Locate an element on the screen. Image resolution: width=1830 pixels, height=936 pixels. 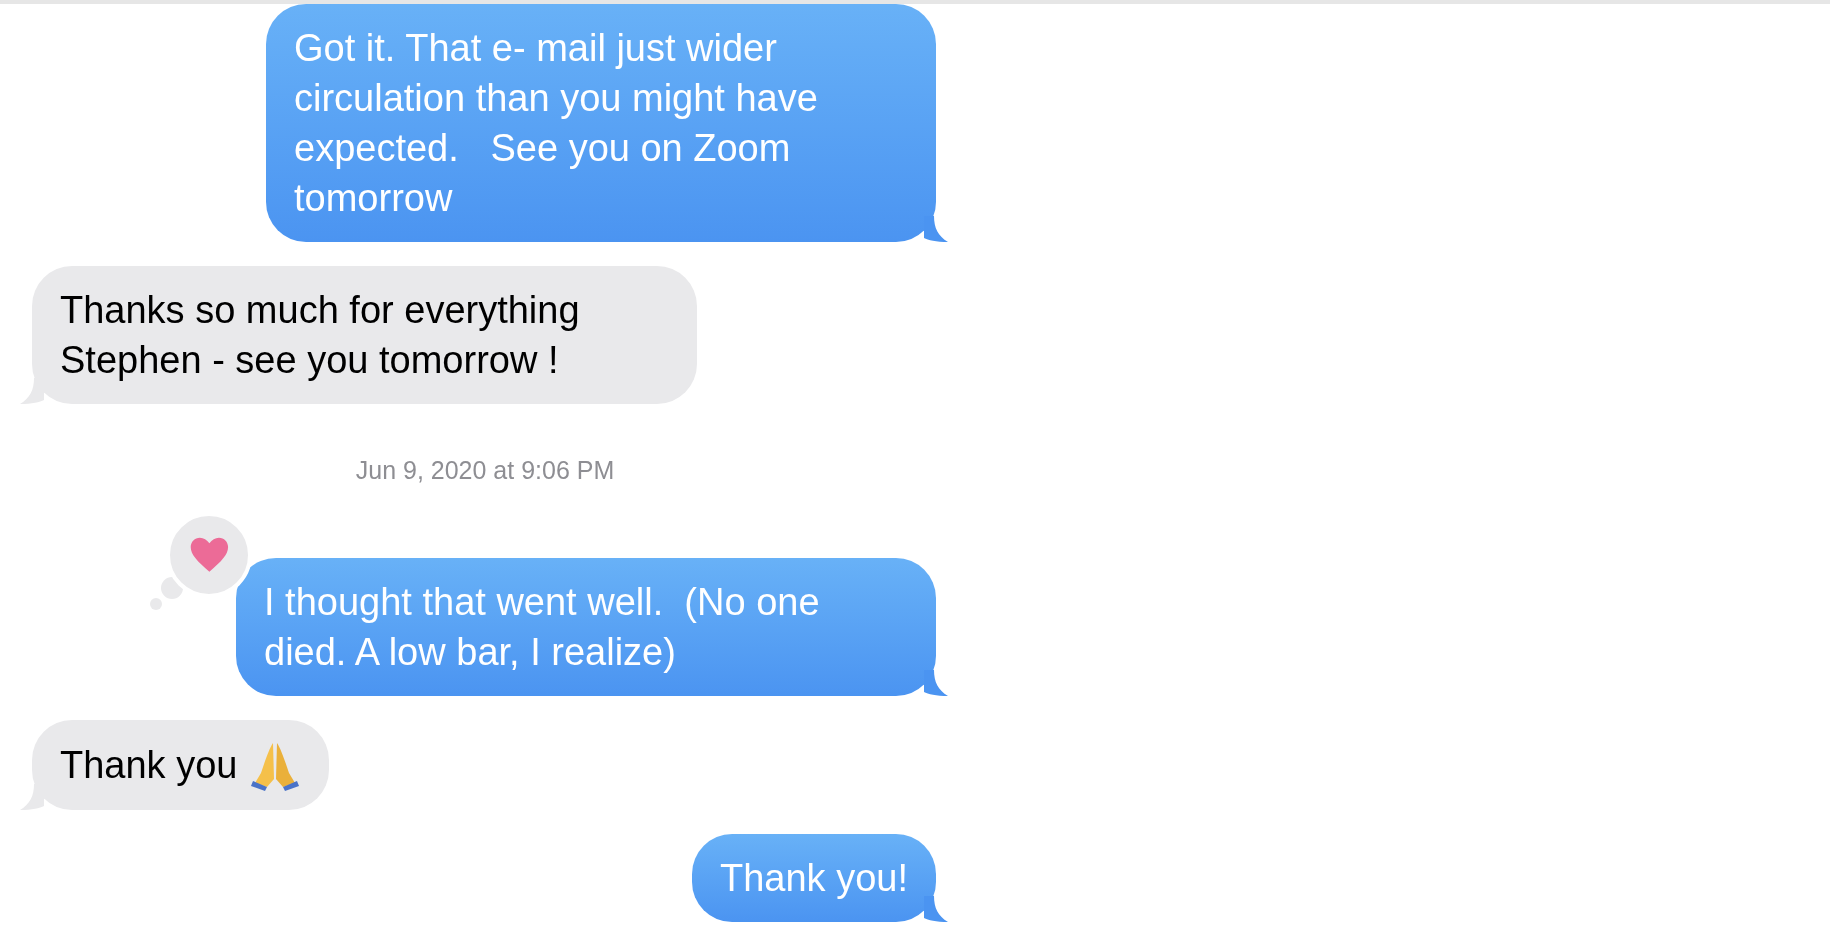
message-text: Thanks so much for everything Stephen - see you tomorrow ! is located at coordinates (320, 335).